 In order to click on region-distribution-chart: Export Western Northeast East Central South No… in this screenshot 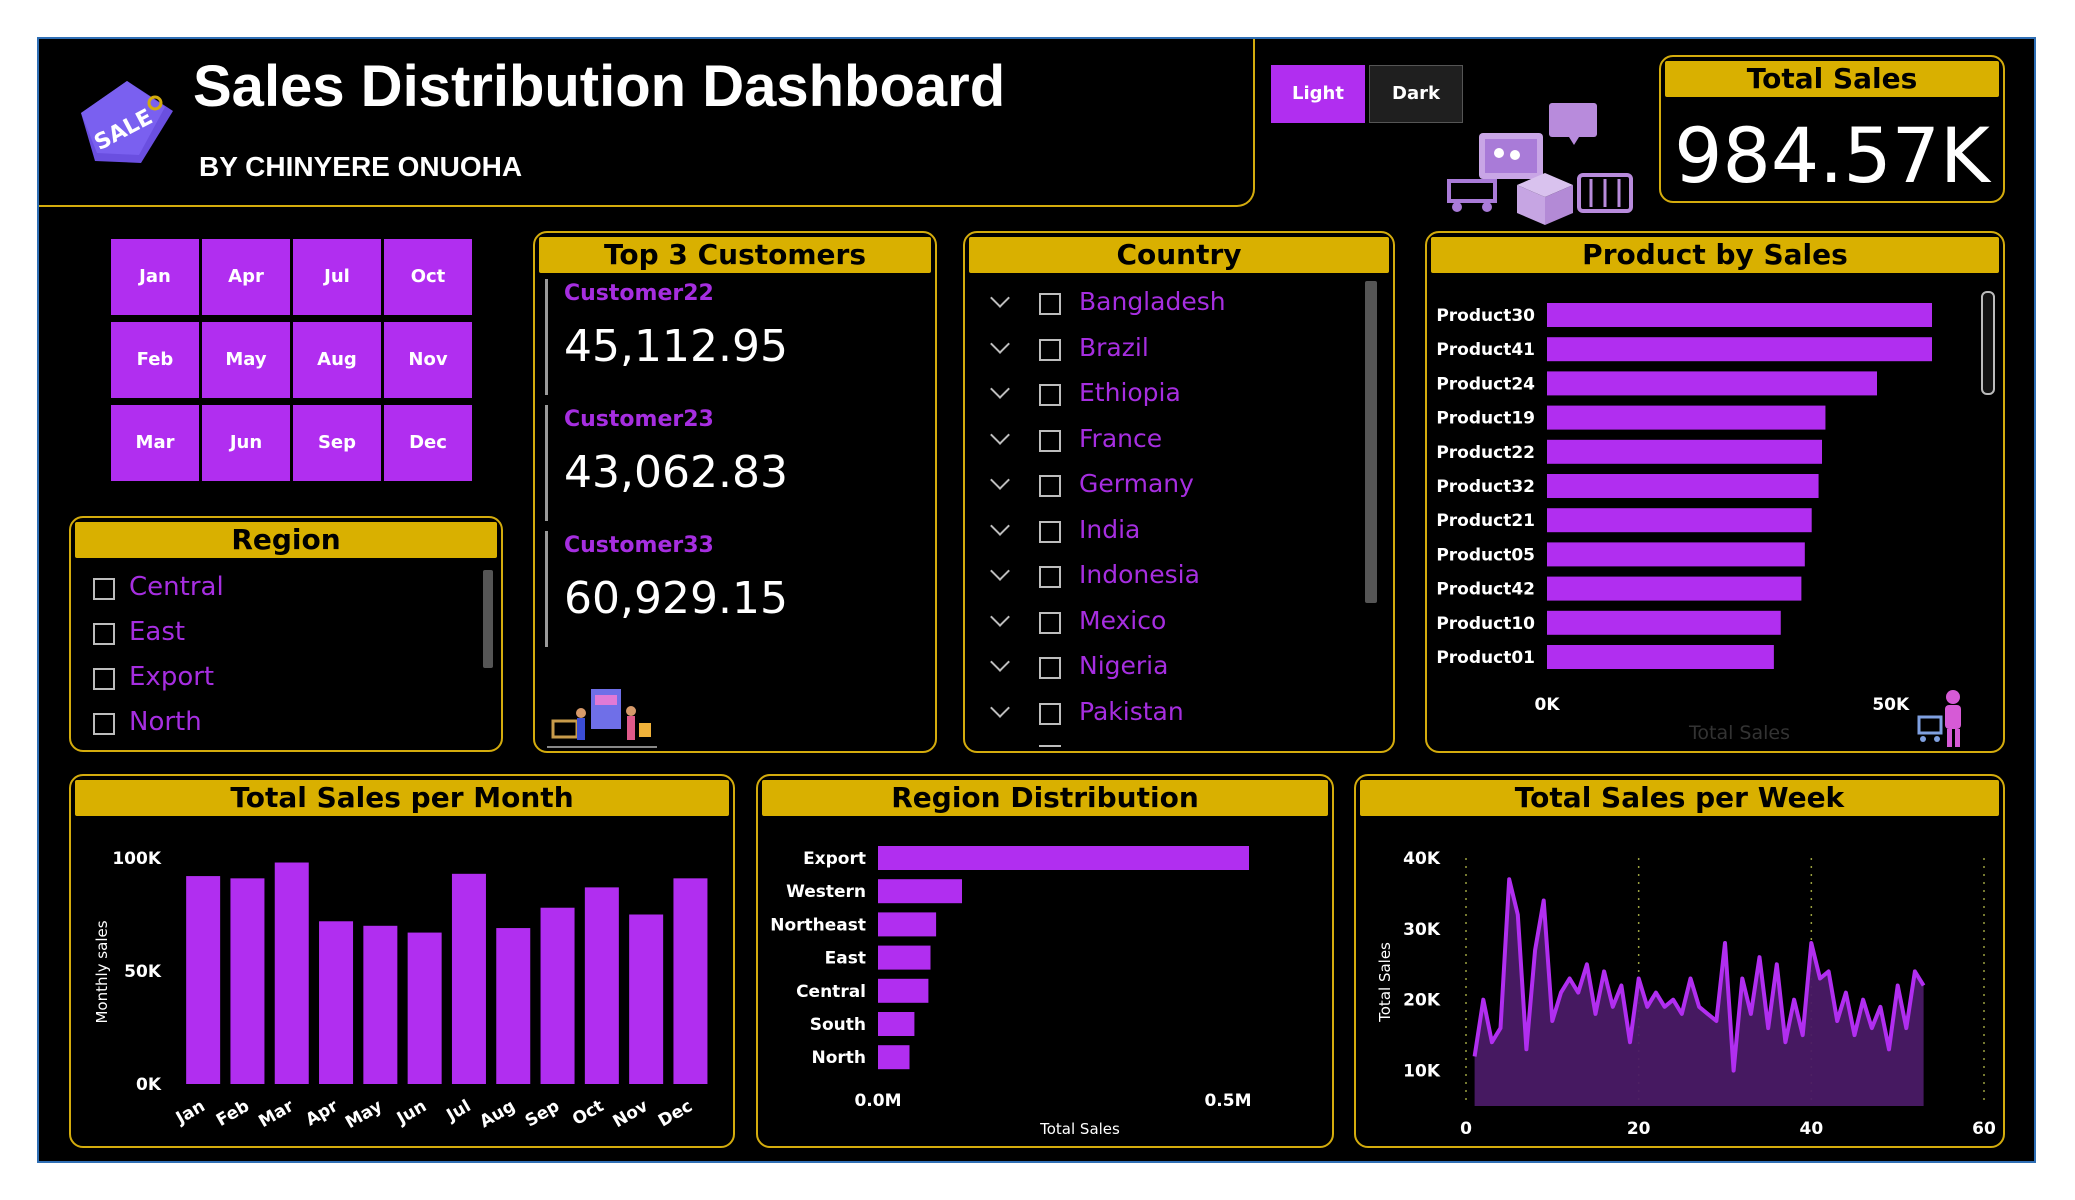, I will do `click(1011, 992)`.